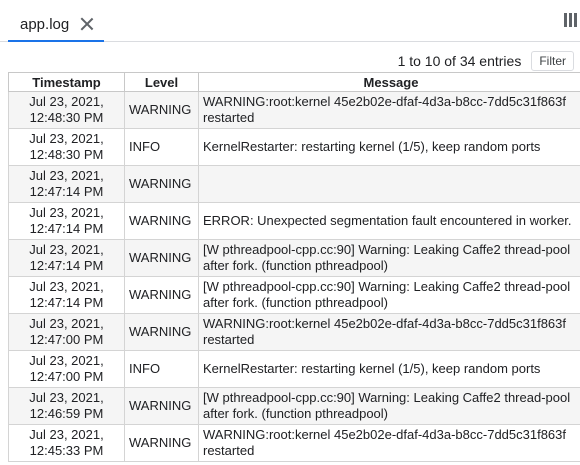 The image size is (580, 465). Describe the element at coordinates (571, 20) in the screenshot. I see `columns-icon` at that location.